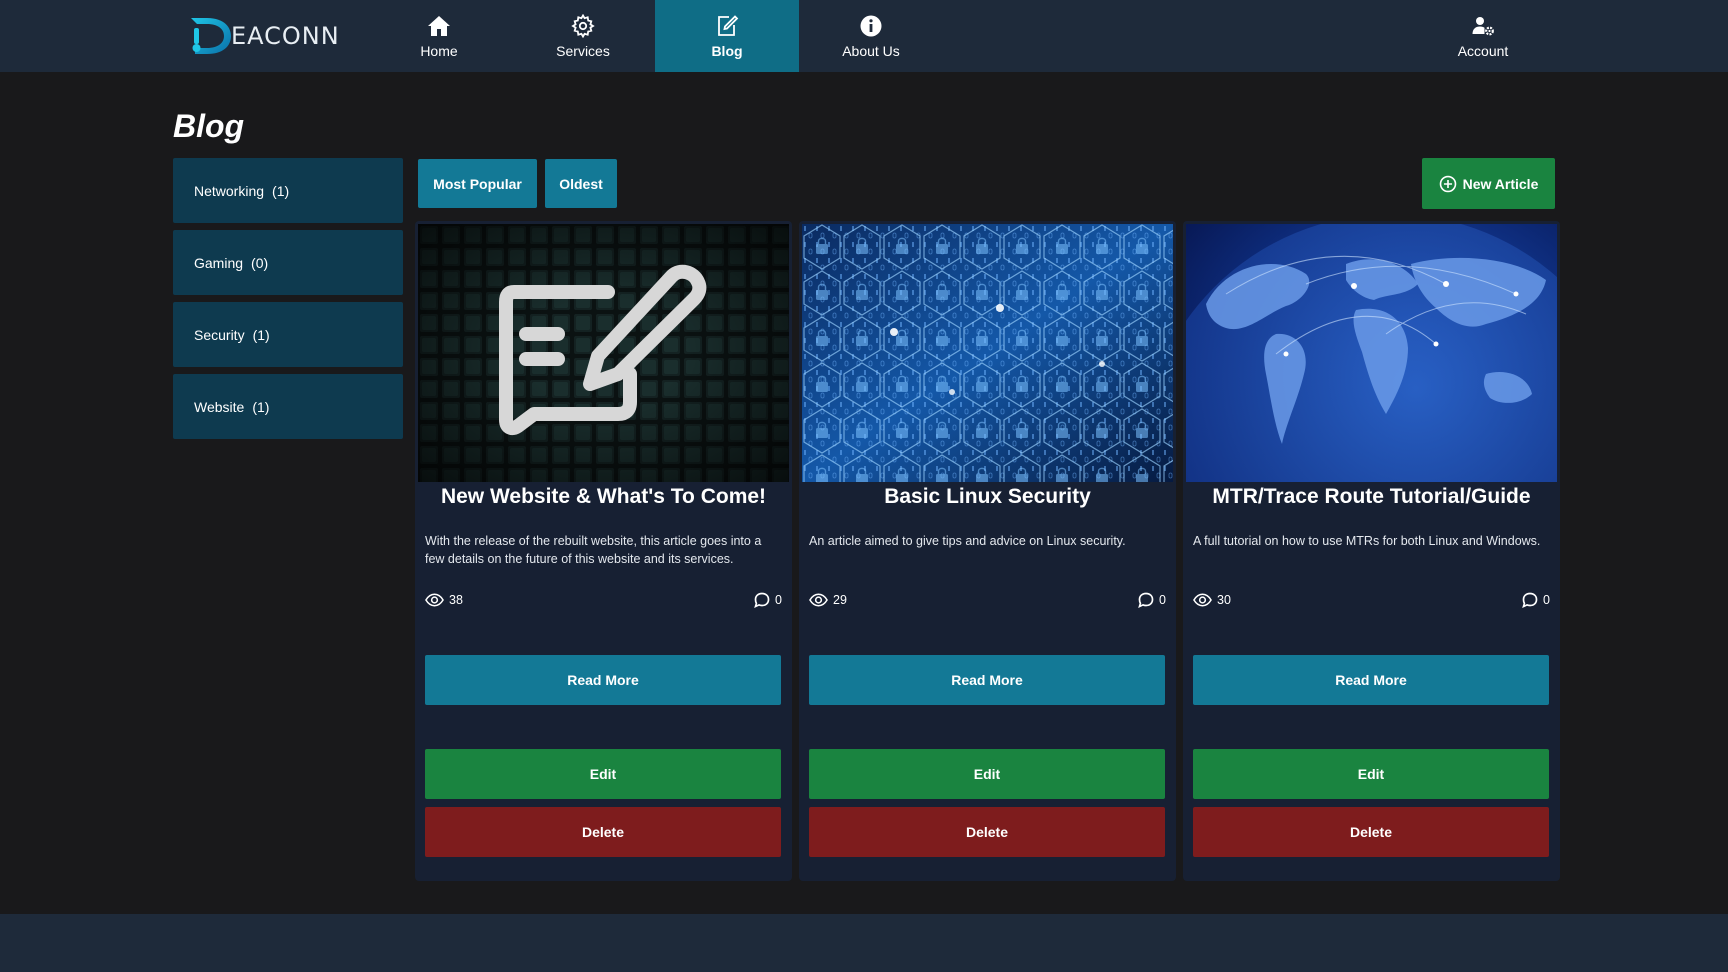 This screenshot has height=972, width=1728. Describe the element at coordinates (603, 496) in the screenshot. I see `article-title: New Website & What's To Come!` at that location.